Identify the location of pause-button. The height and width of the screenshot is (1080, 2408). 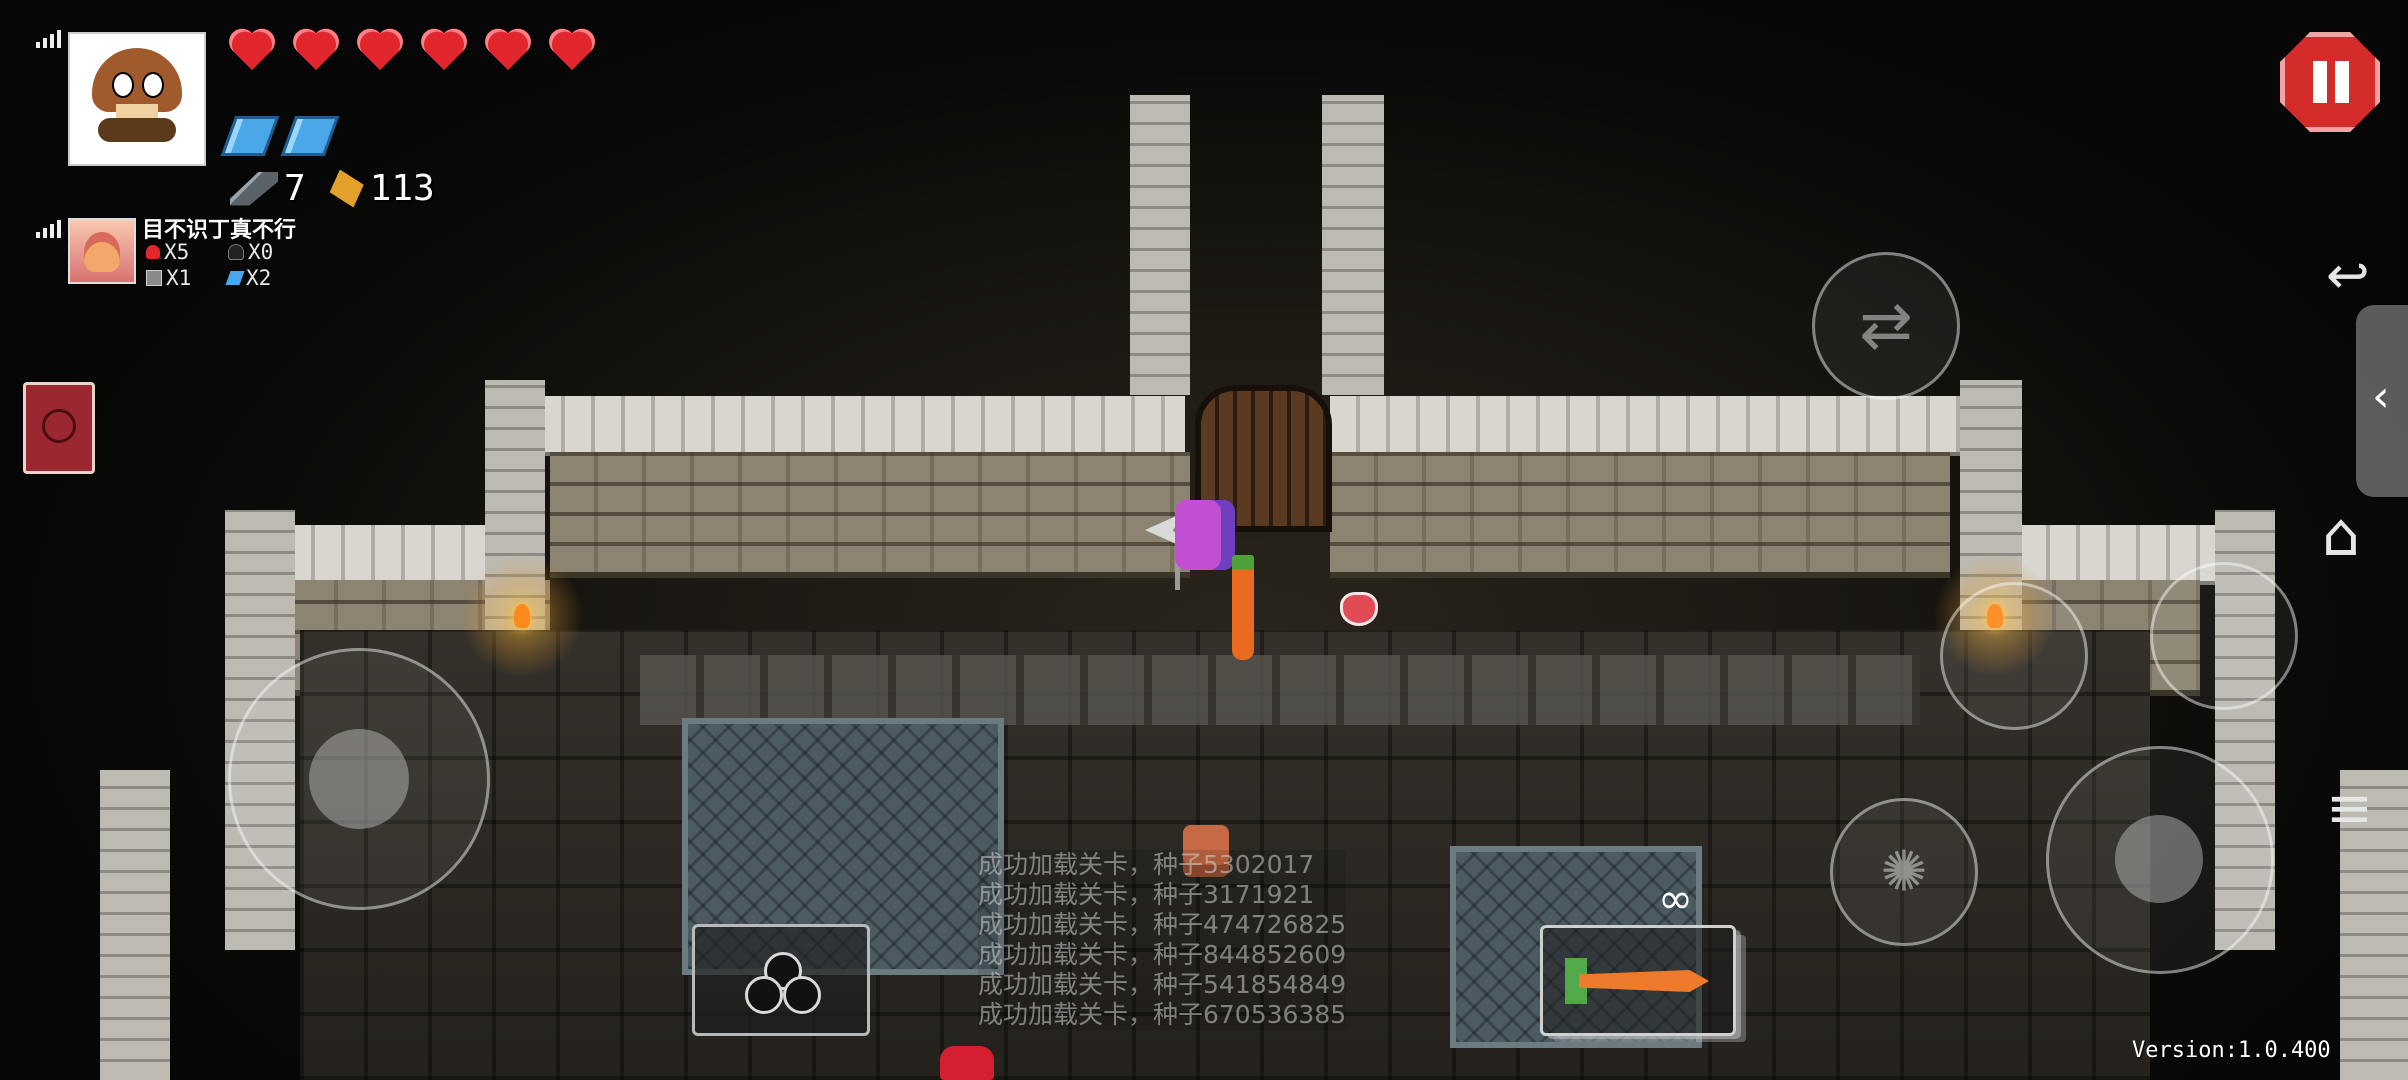
(2330, 82).